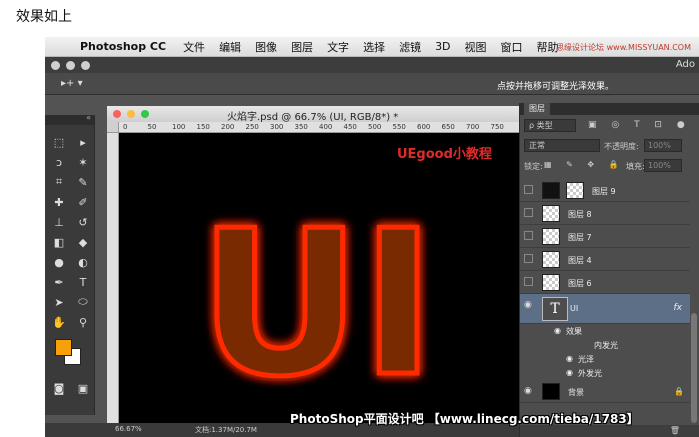 Image resolution: width=699 pixels, height=437 pixels. What do you see at coordinates (88, 117) in the screenshot?
I see `collapse-icon: «` at bounding box center [88, 117].